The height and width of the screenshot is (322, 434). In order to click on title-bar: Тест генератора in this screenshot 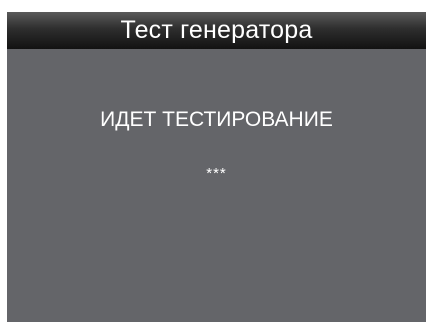, I will do `click(216, 30)`.